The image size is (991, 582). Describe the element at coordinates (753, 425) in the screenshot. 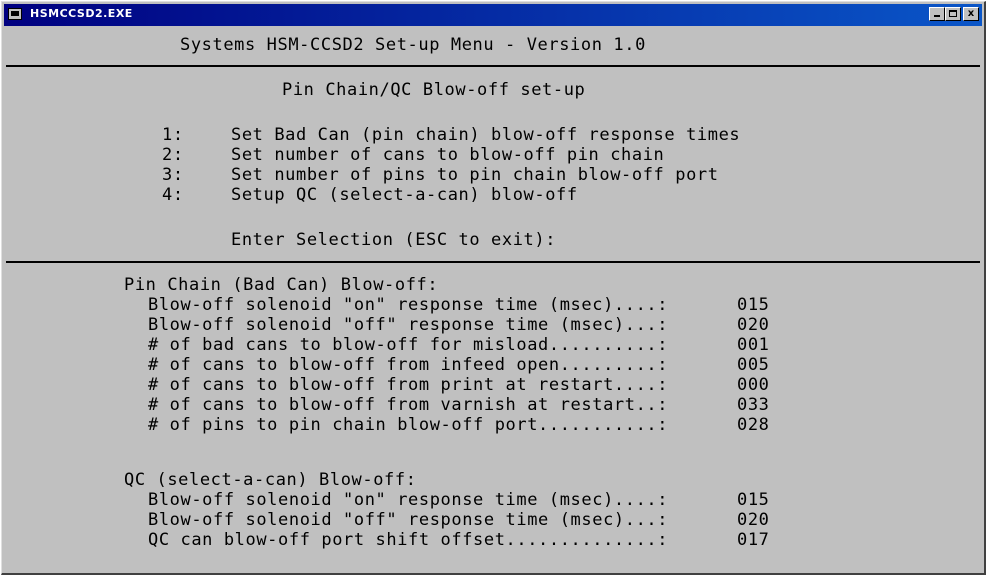

I see `pin-chain-row-value: 028` at that location.